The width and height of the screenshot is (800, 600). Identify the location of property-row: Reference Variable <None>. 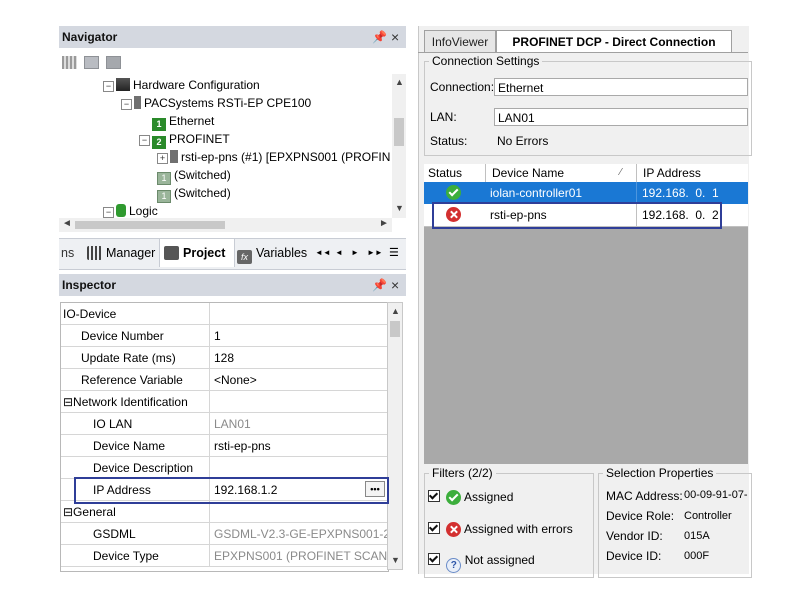
(224, 380).